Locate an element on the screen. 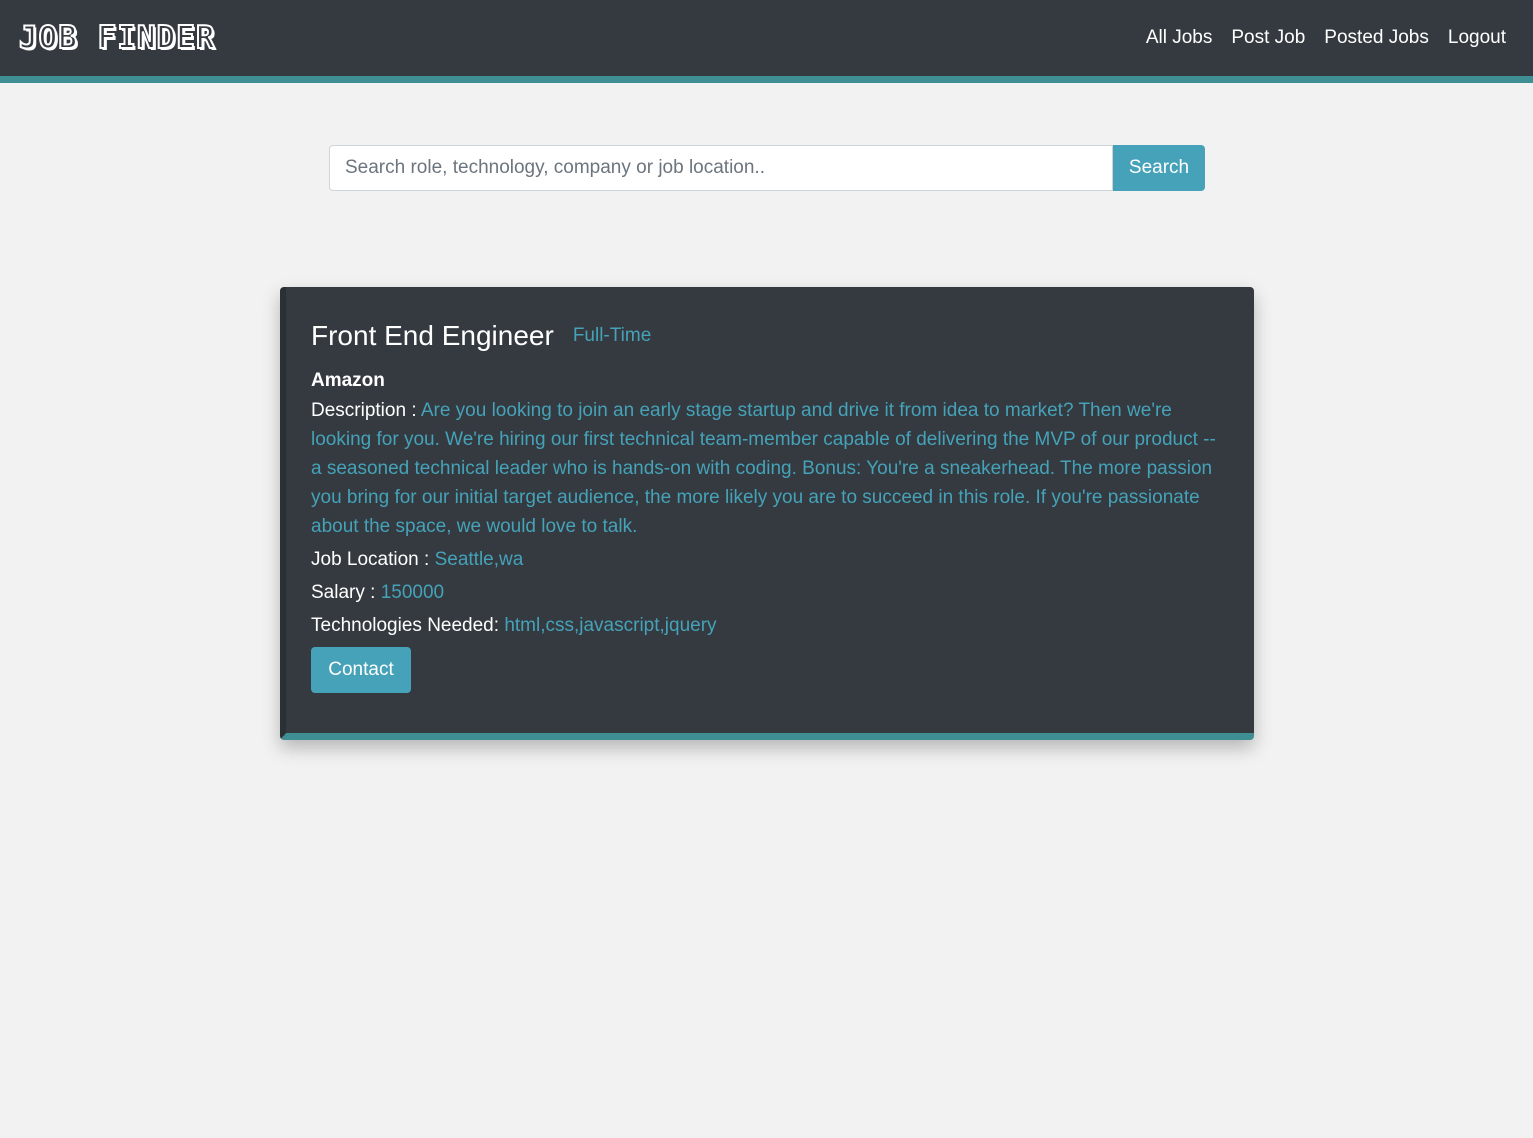 This screenshot has width=1533, height=1138. nav-links: All Jobs Post Job Posted Jobs Logout is located at coordinates (1326, 38).